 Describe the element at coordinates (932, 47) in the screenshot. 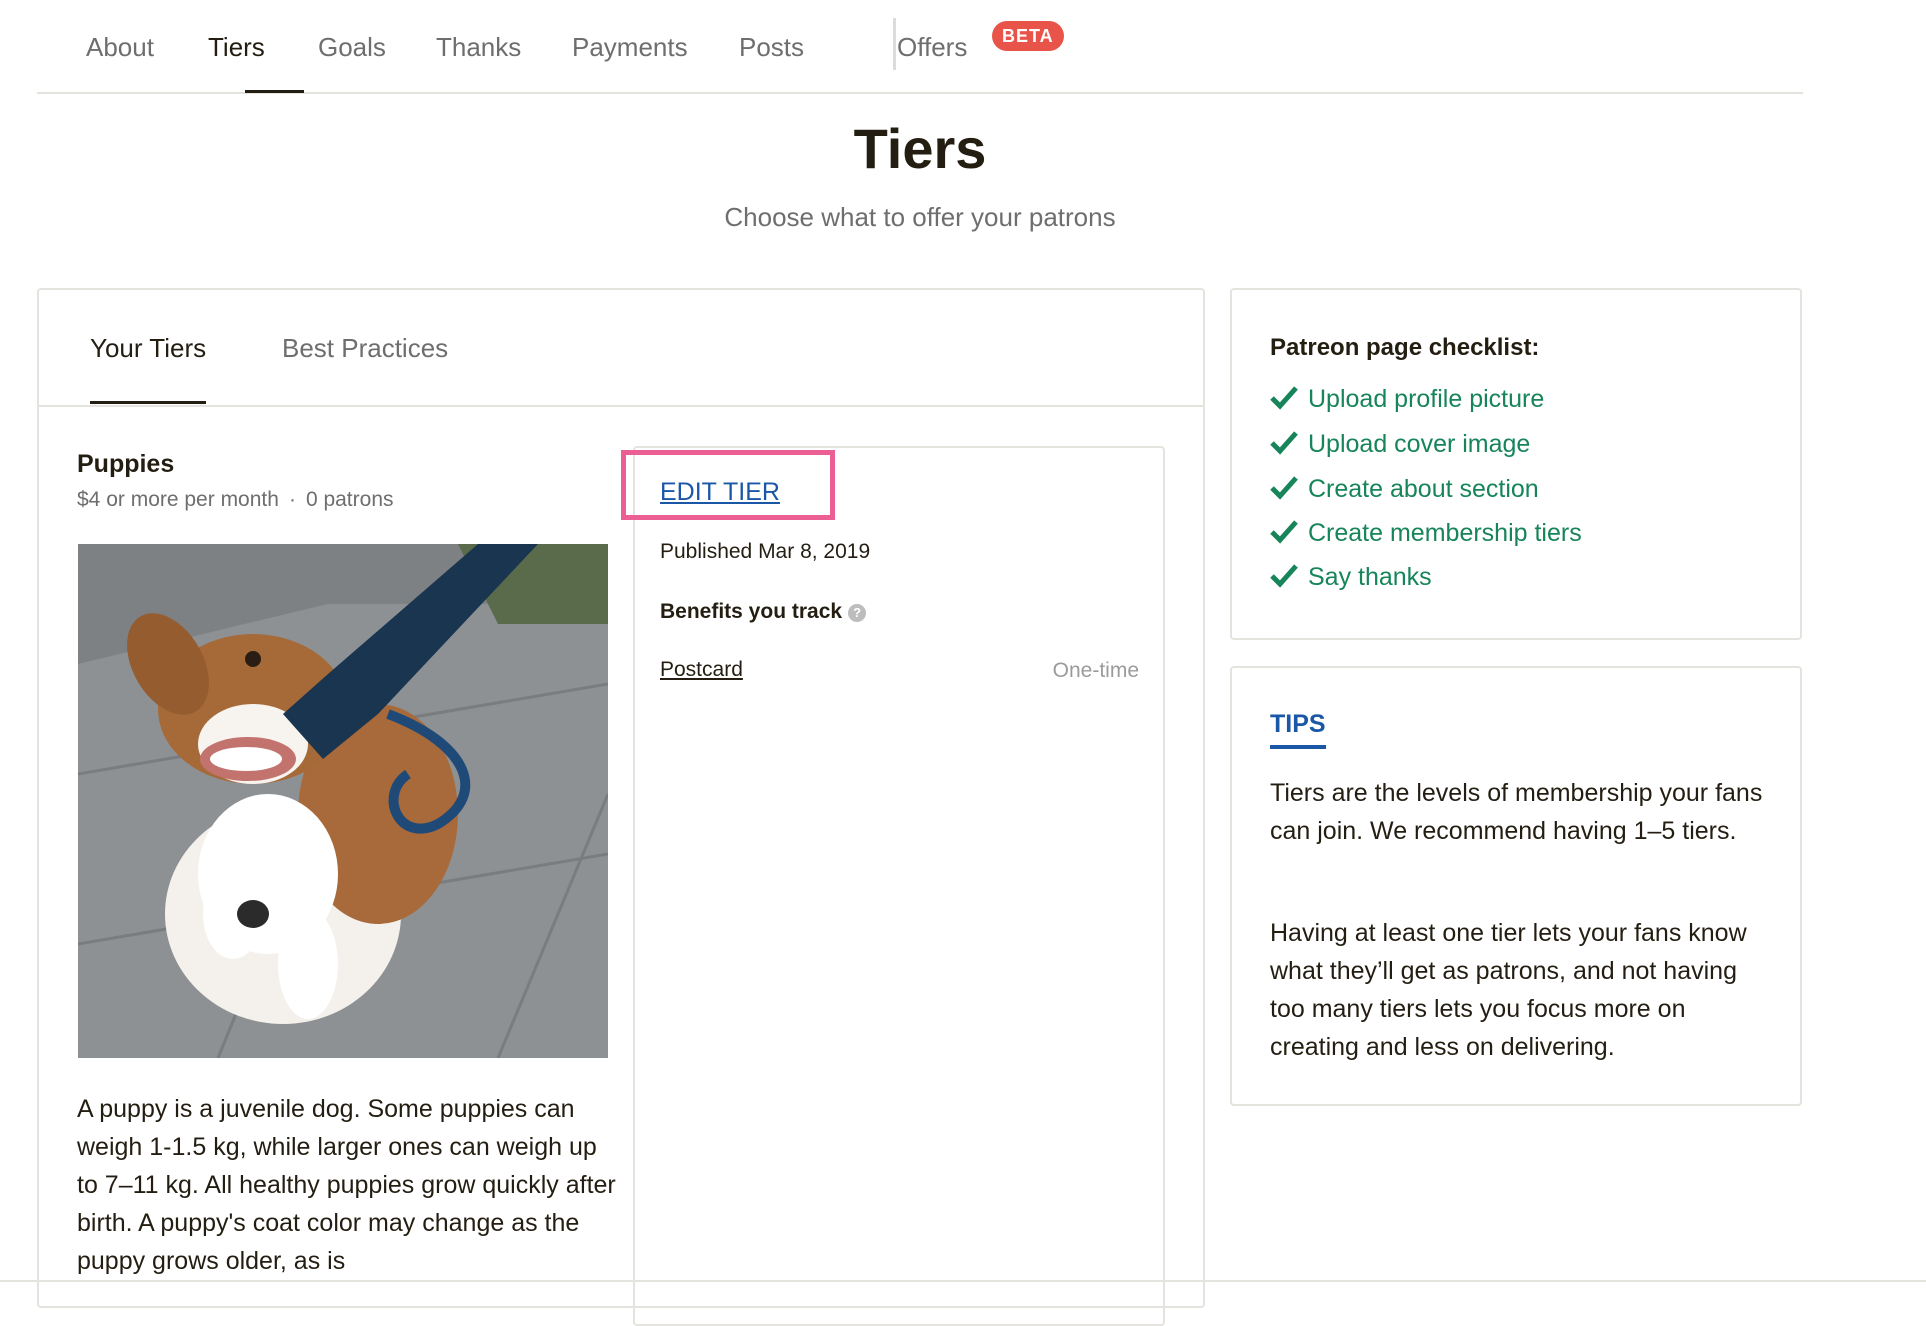

I see `nav-offers: Offers` at that location.